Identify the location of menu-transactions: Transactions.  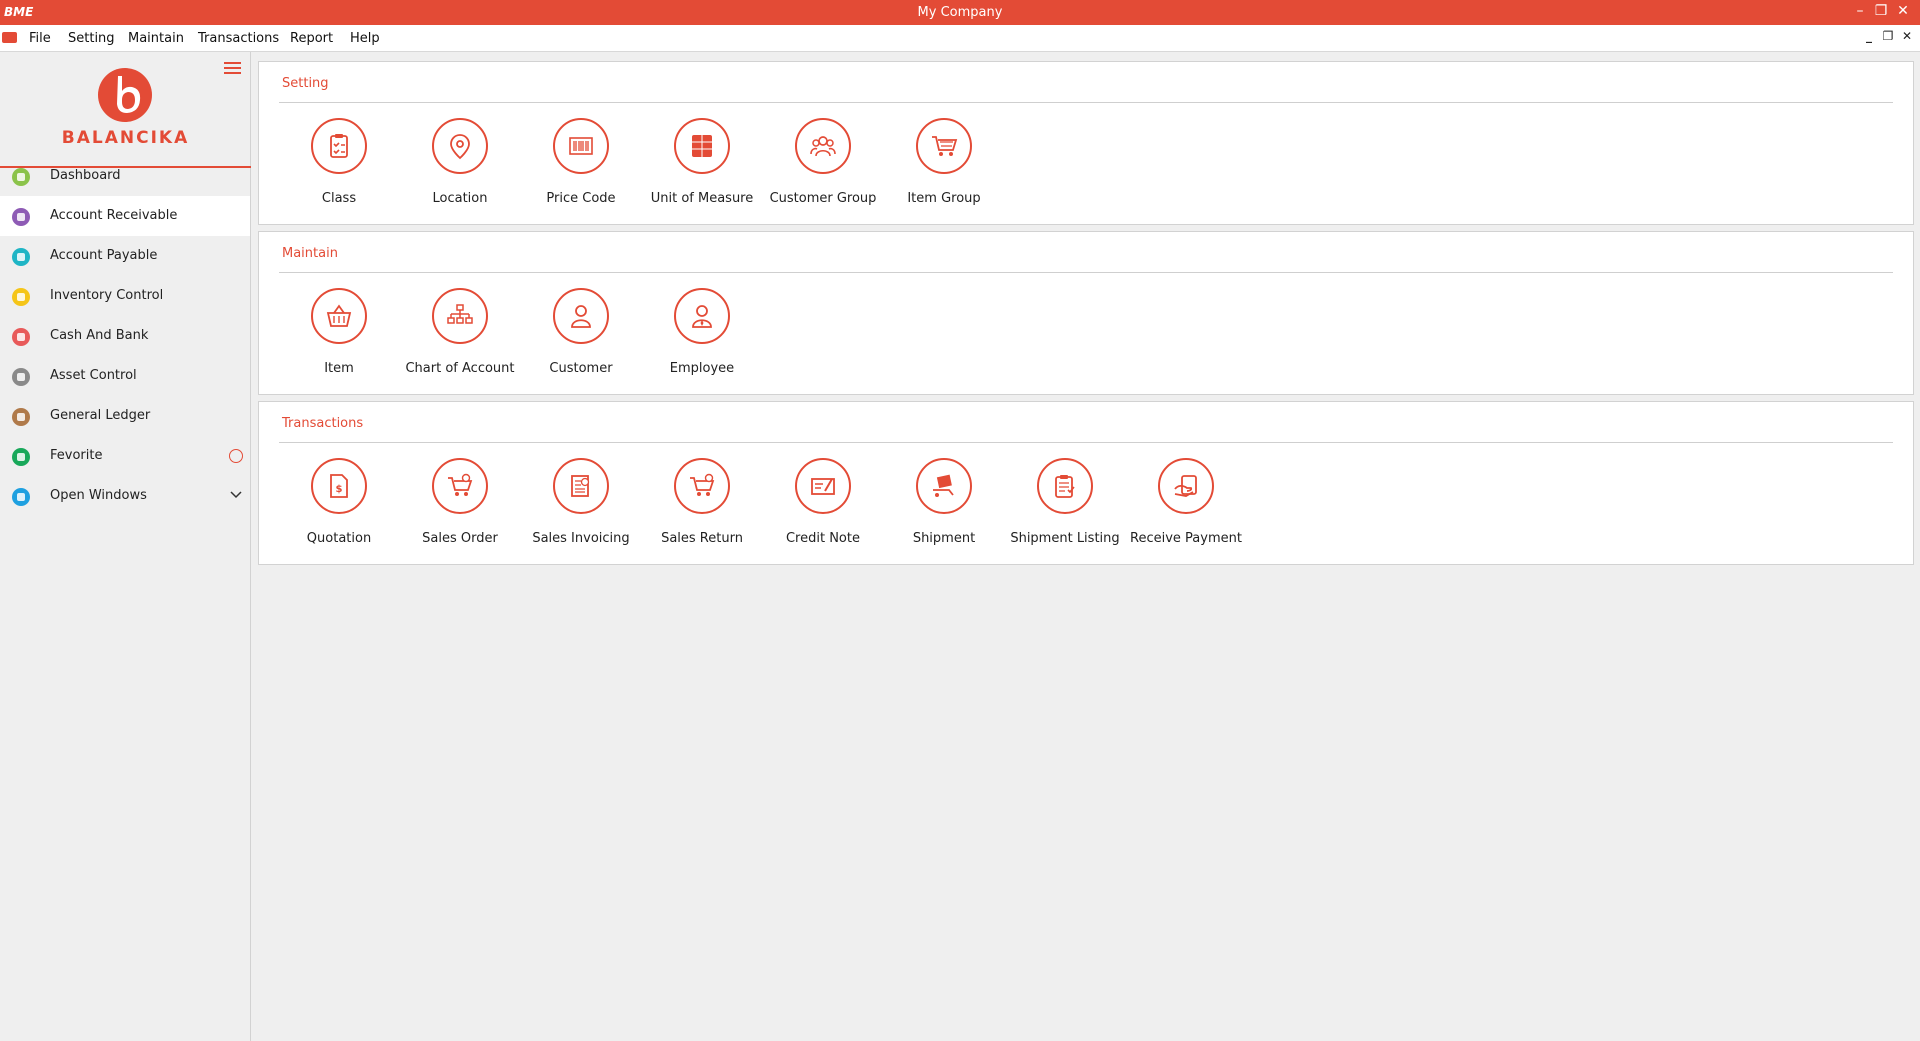
(238, 38).